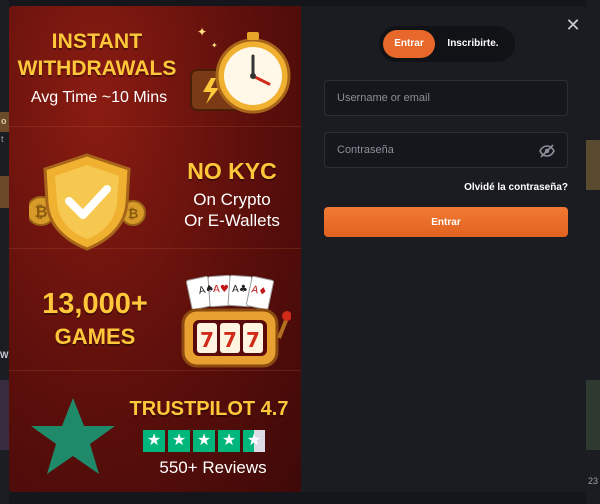 The width and height of the screenshot is (600, 504). I want to click on forgot-password-link: Olvidé la contraseña?, so click(498, 187).